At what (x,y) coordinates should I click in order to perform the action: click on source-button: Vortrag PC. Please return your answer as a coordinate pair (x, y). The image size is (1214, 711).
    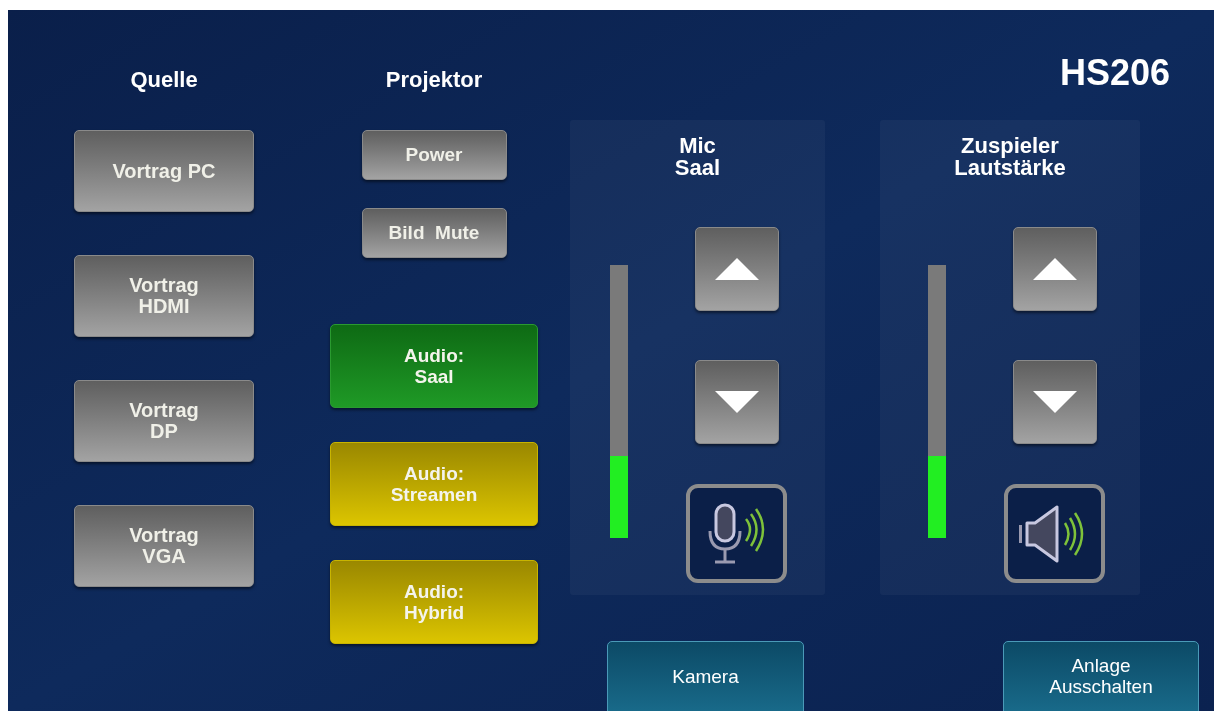
    Looking at the image, I should click on (164, 171).